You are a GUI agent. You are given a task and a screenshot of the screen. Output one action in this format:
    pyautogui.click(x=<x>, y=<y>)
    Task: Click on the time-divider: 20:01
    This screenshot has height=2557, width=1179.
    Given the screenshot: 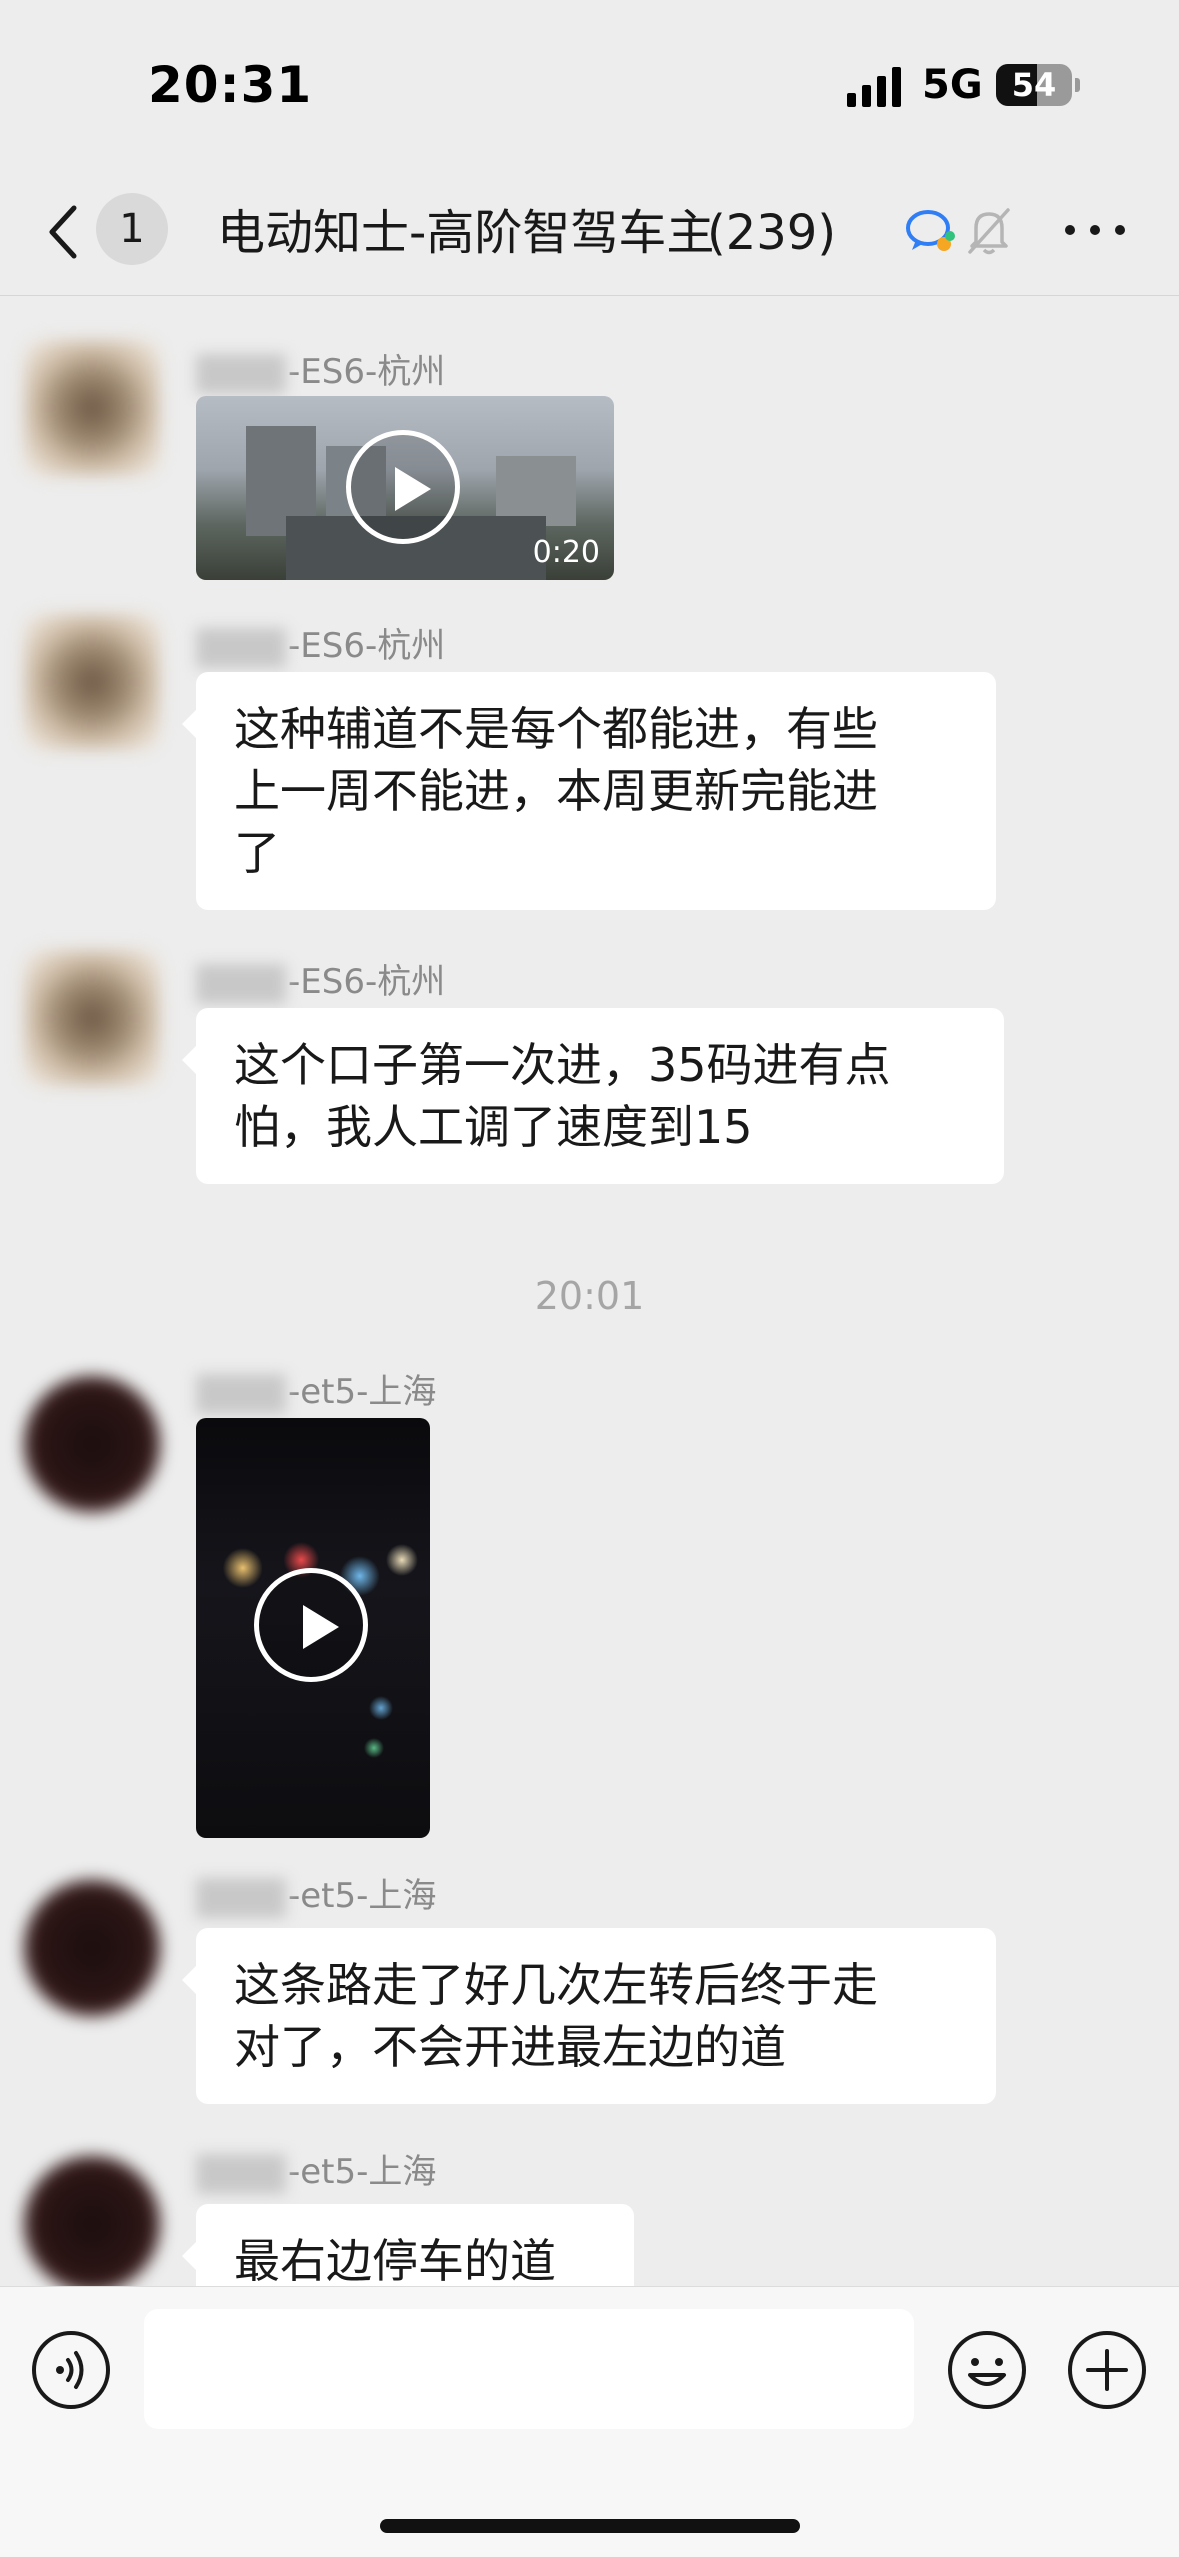 What is the action you would take?
    pyautogui.click(x=589, y=1296)
    